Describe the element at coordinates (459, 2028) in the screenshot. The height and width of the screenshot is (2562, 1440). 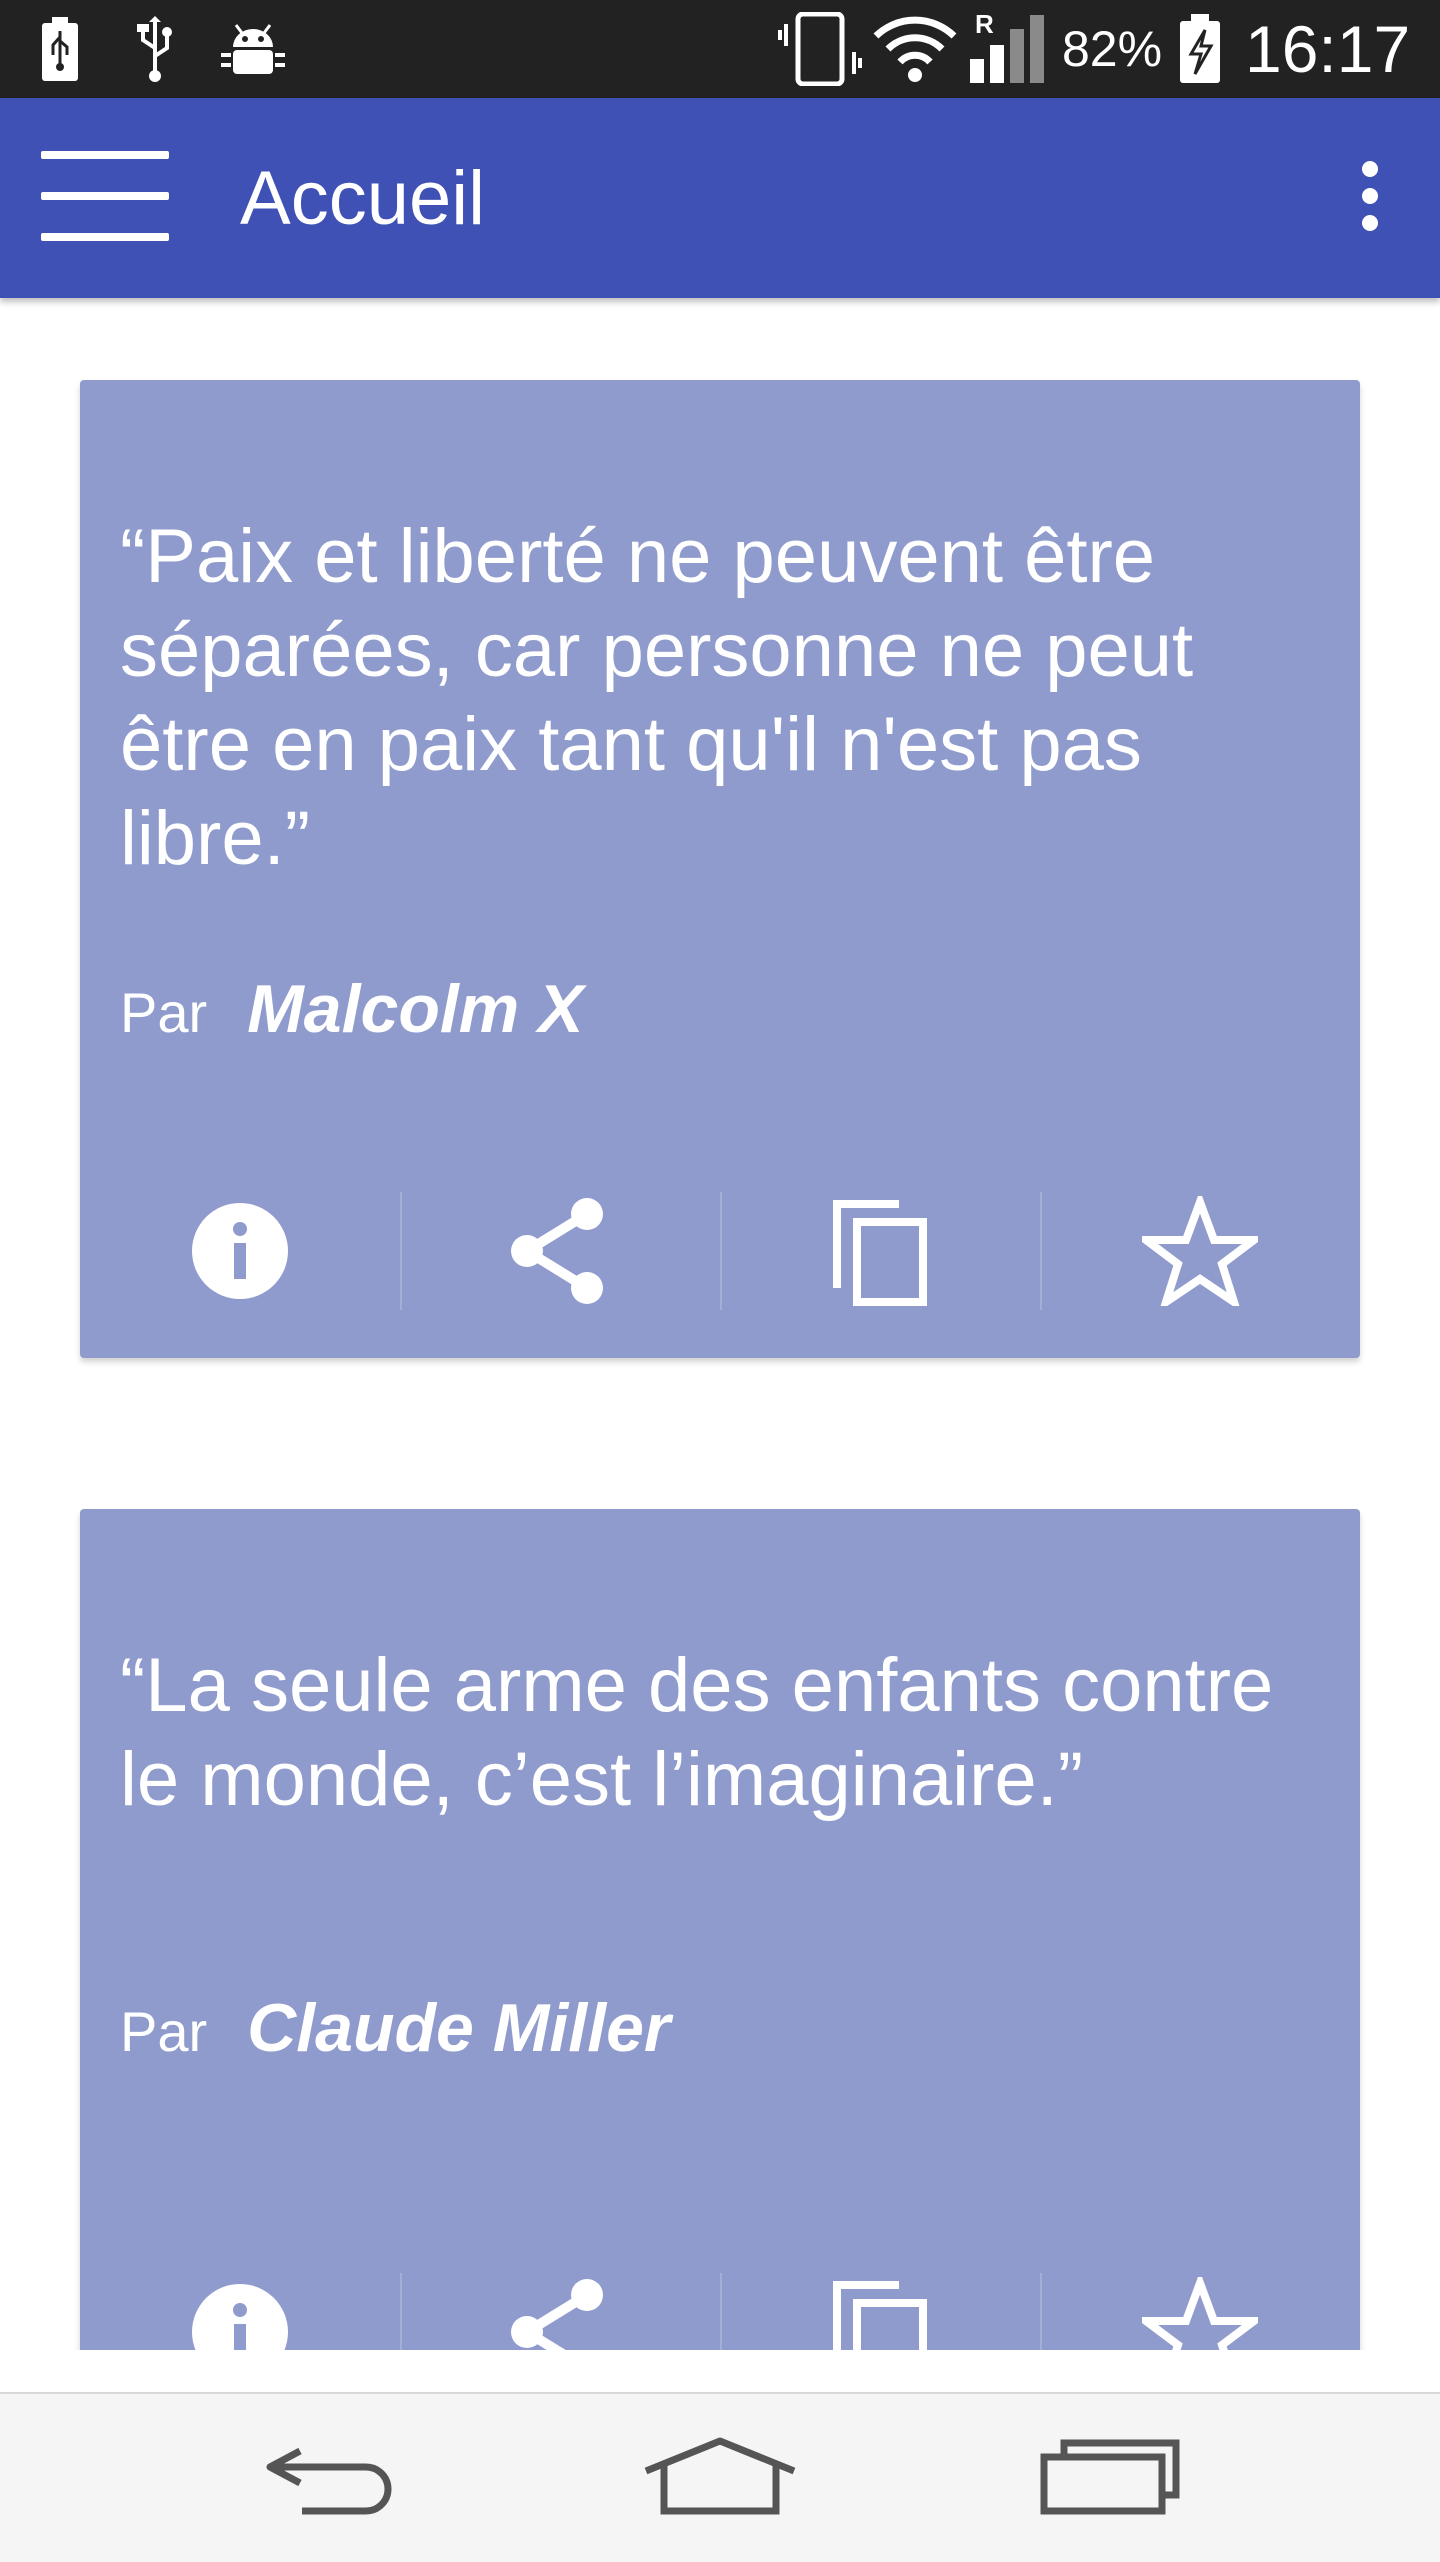
I see `author-name: Claude Miller` at that location.